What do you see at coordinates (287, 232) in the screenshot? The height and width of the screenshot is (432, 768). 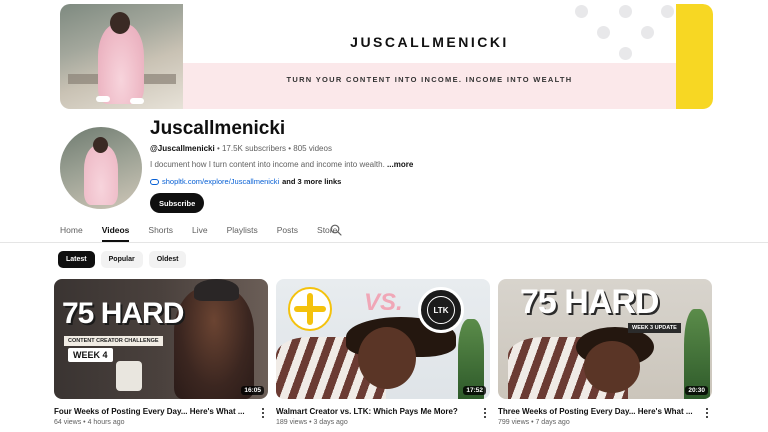 I see `tab-posts: Posts` at bounding box center [287, 232].